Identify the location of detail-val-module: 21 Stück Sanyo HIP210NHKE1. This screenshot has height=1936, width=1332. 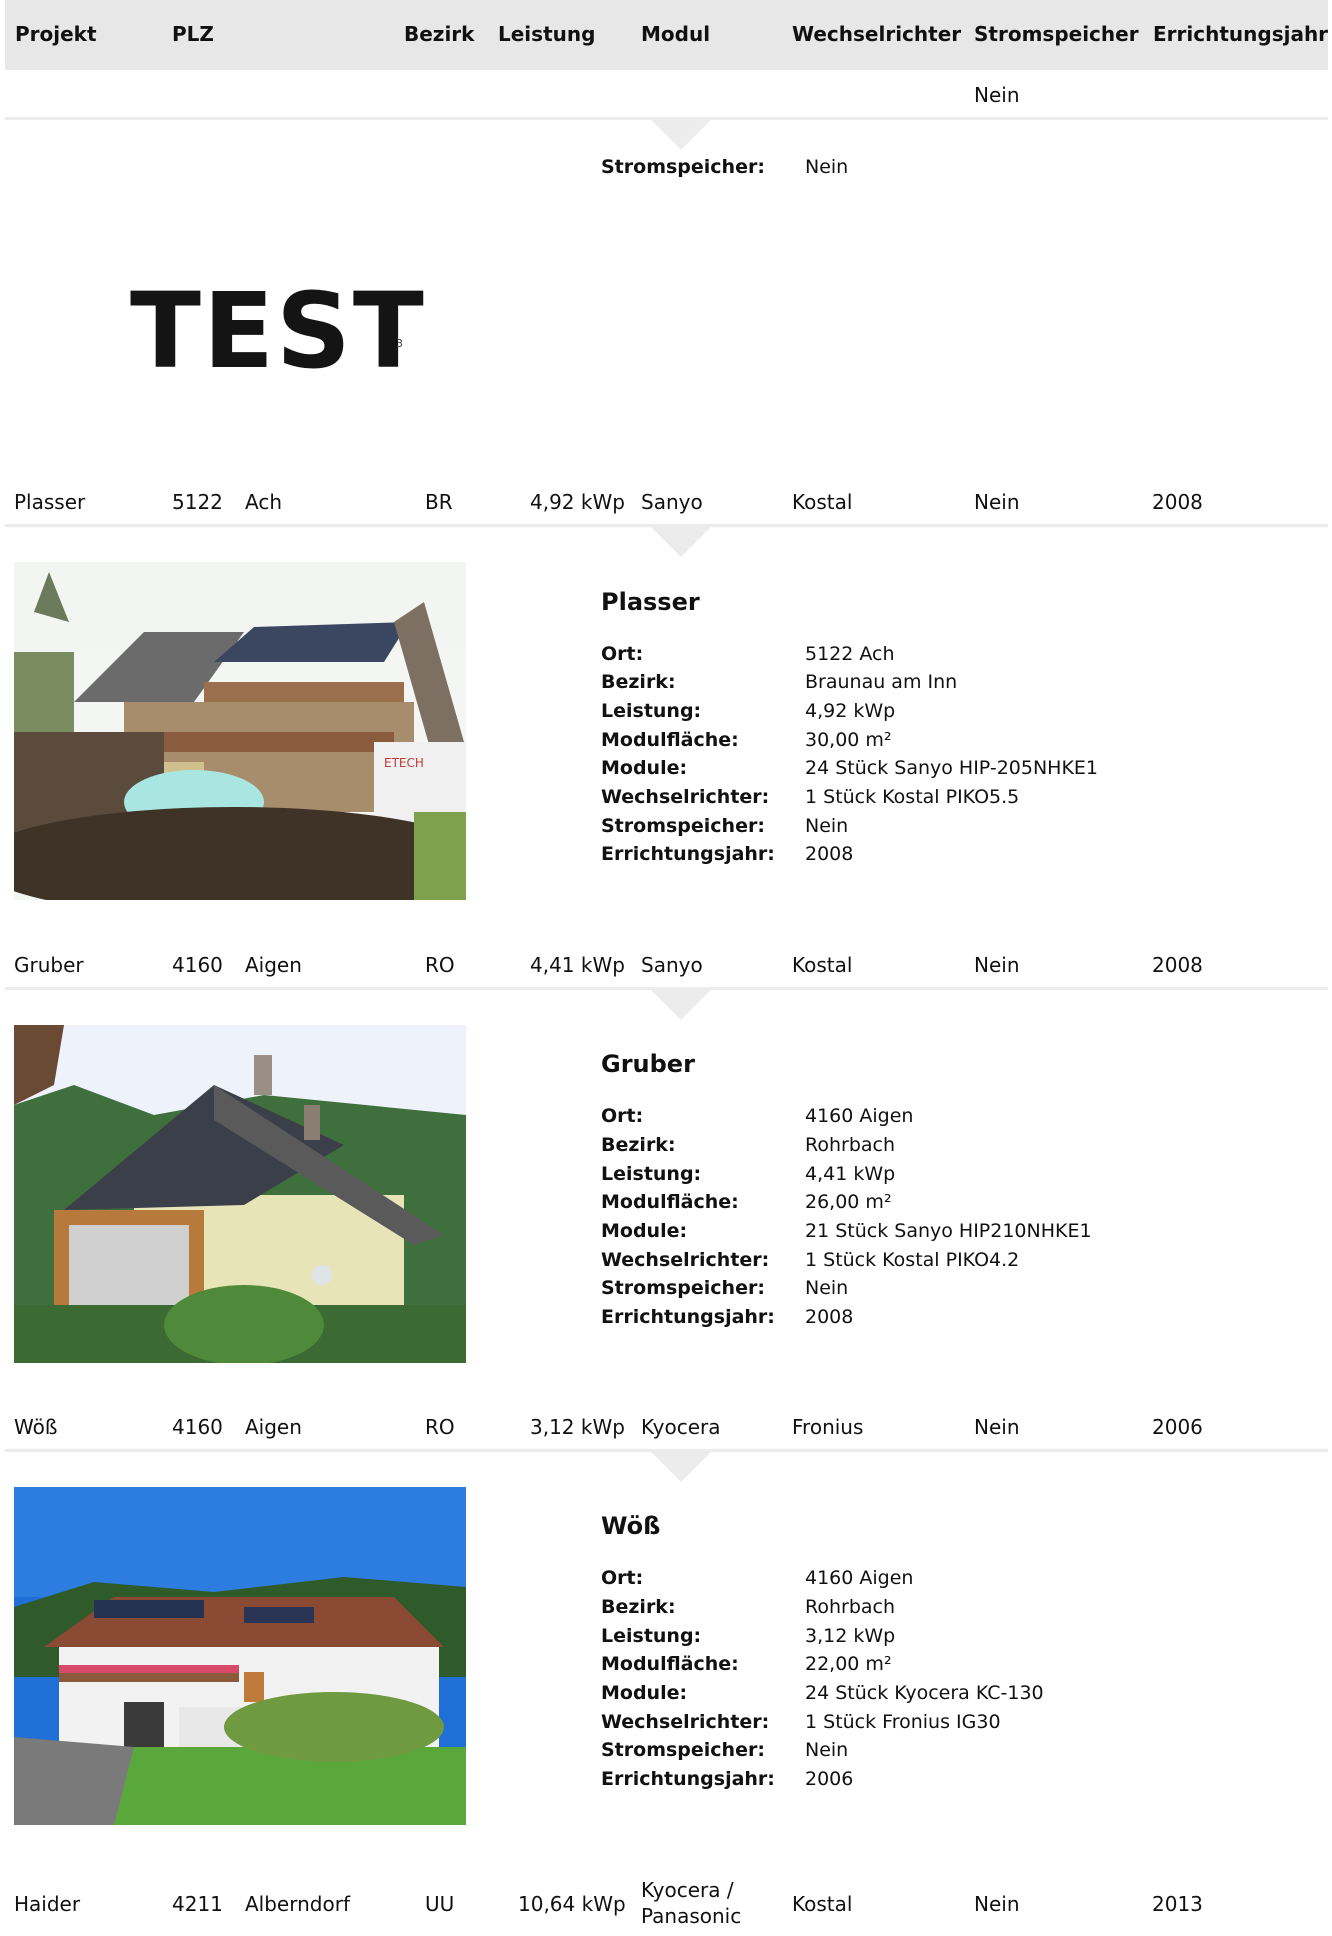
(948, 1231).